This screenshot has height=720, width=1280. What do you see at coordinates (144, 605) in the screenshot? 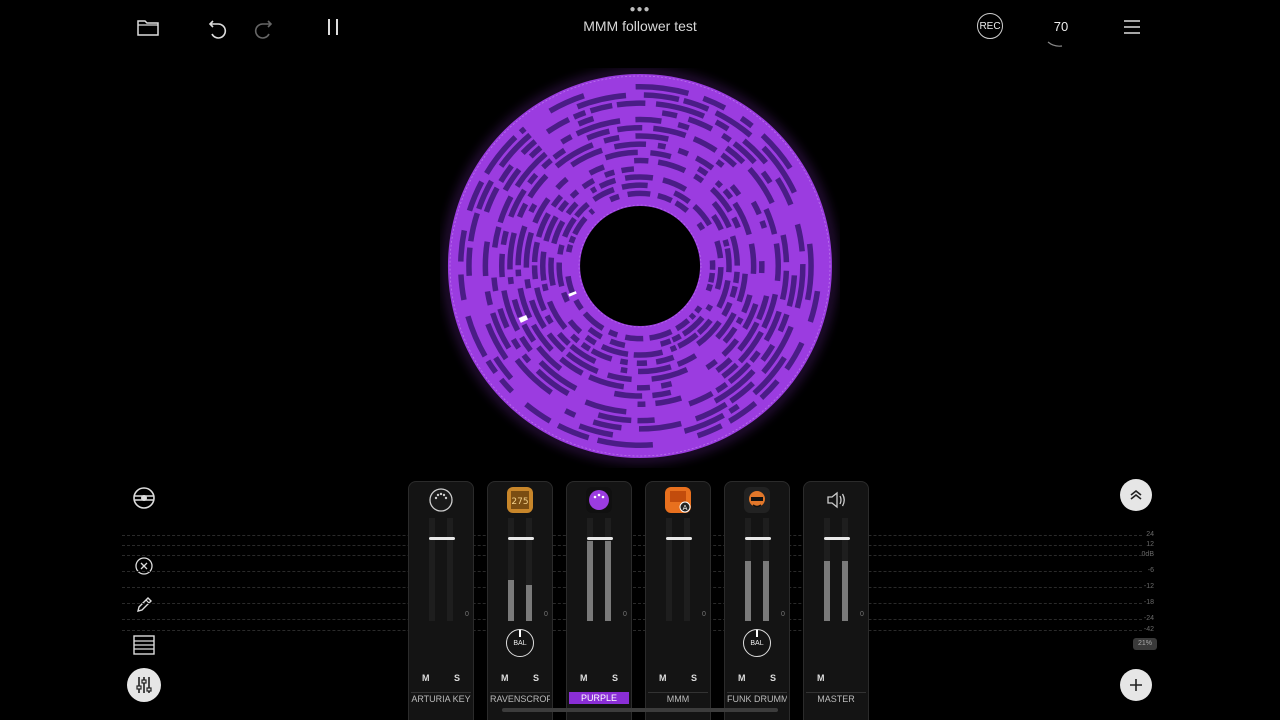
I see `pencil-icon` at bounding box center [144, 605].